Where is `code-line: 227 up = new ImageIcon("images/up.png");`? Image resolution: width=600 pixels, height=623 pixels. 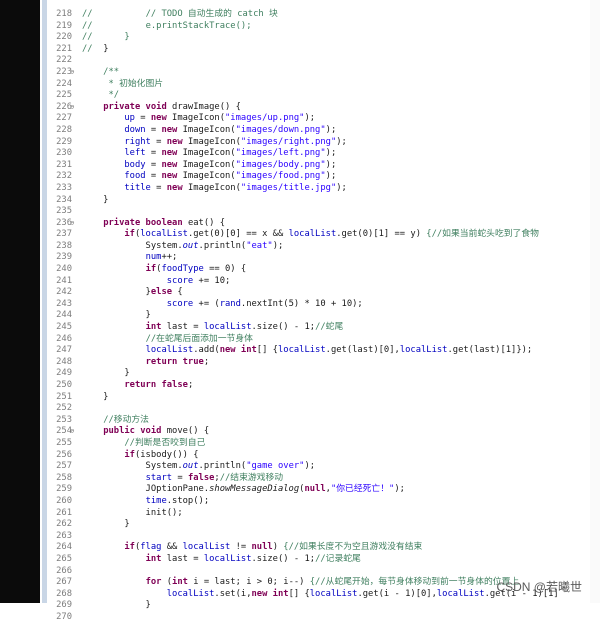 code-line: 227 up = new ImageIcon("images/up.png"); is located at coordinates (320, 119).